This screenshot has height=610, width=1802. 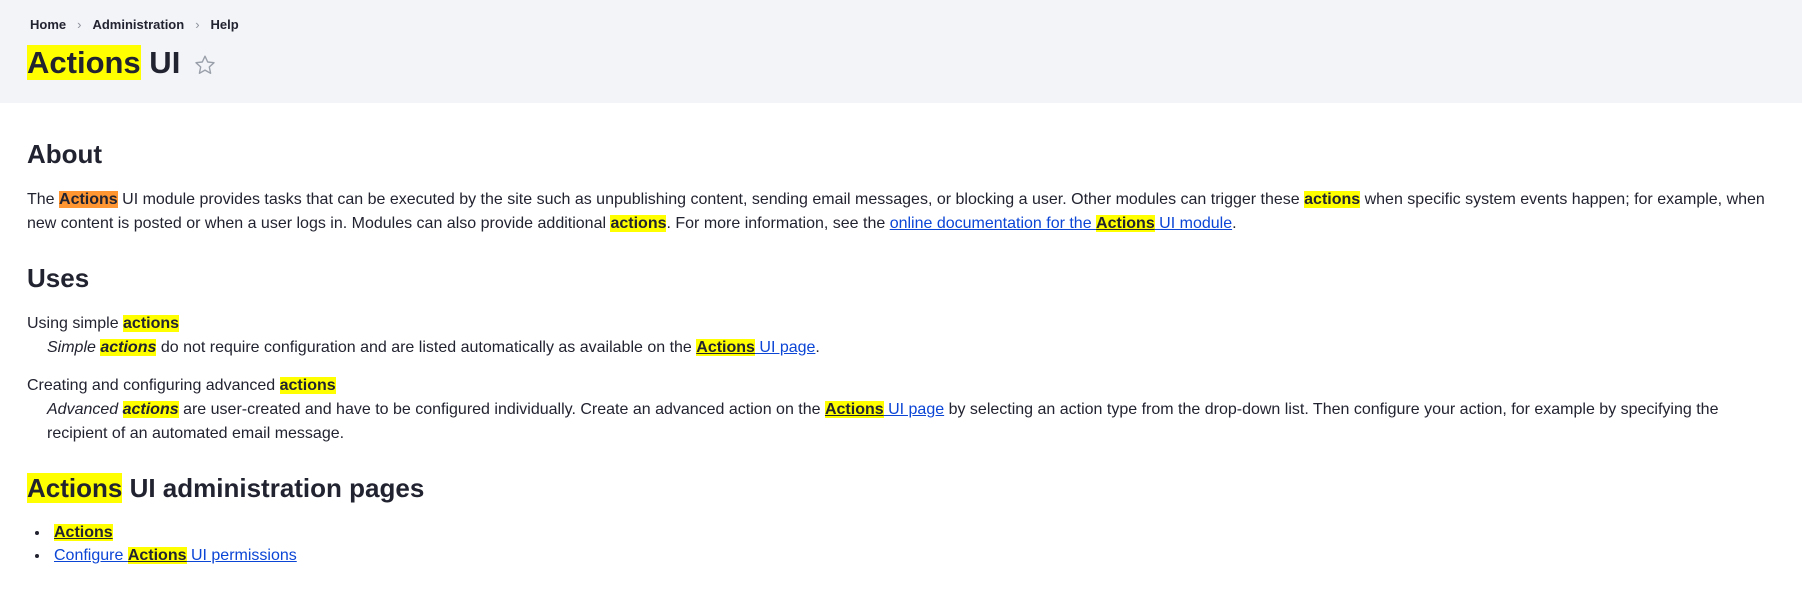 I want to click on page-title: Actions UI, so click(x=899, y=63).